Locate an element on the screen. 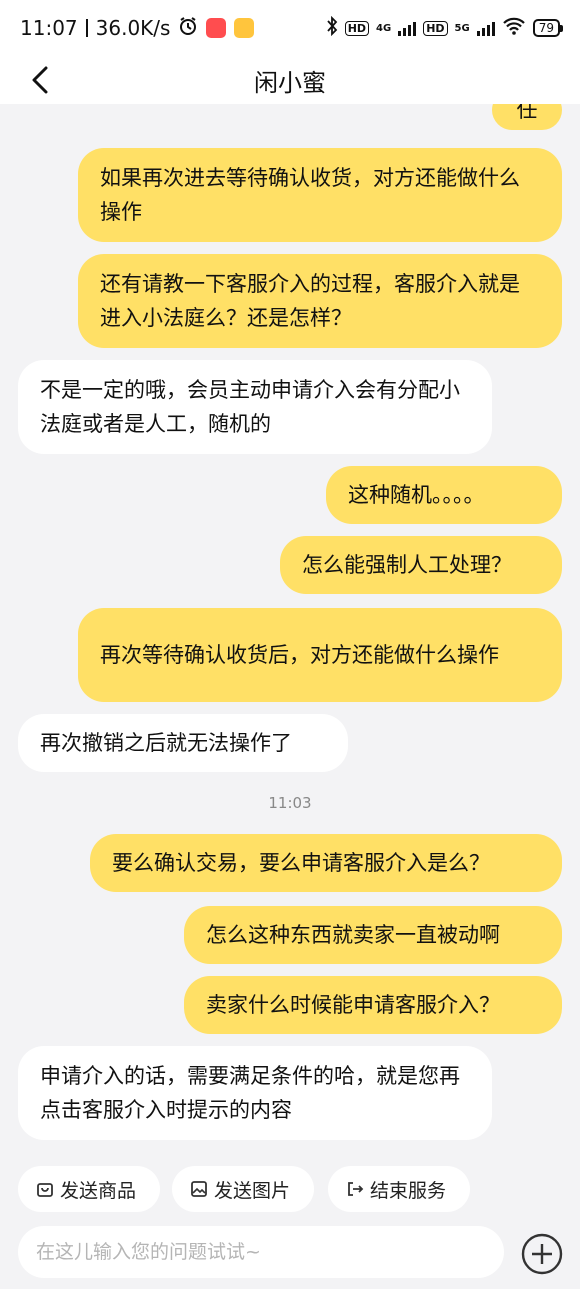  status-time: 11:07 is located at coordinates (49, 28).